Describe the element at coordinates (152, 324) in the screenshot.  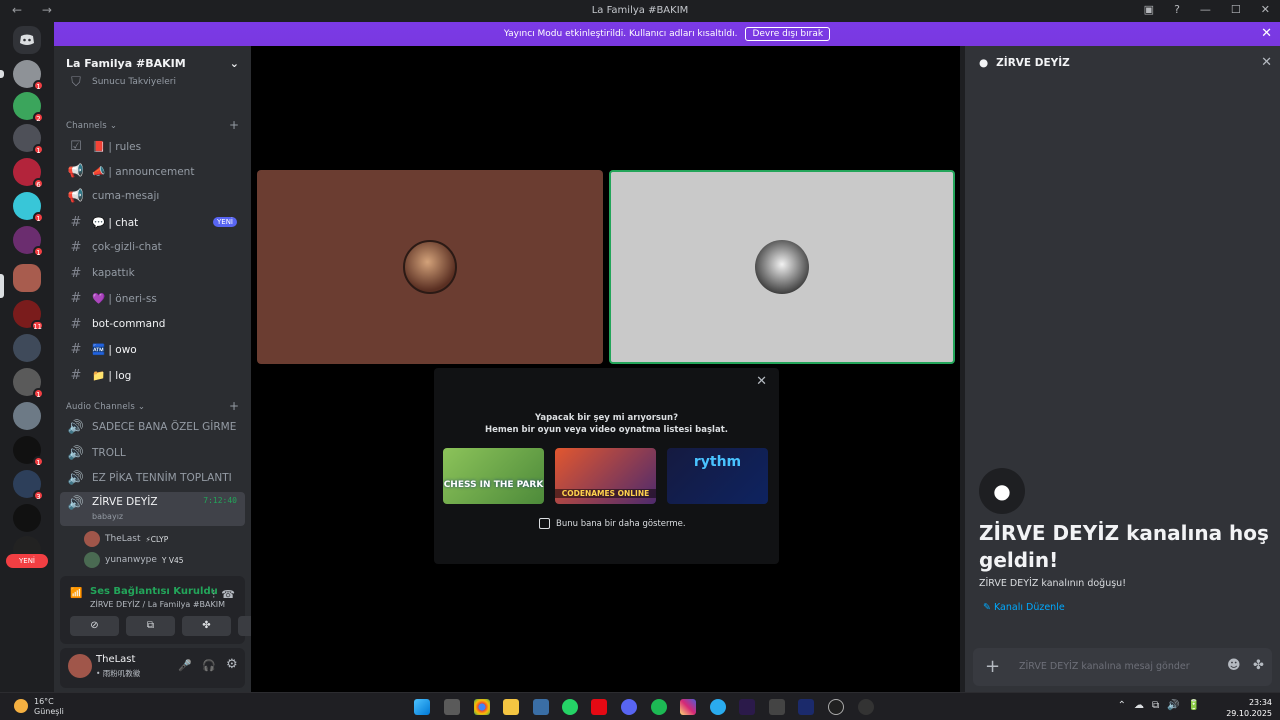
I see `channel-bot-command: # bot-command` at that location.